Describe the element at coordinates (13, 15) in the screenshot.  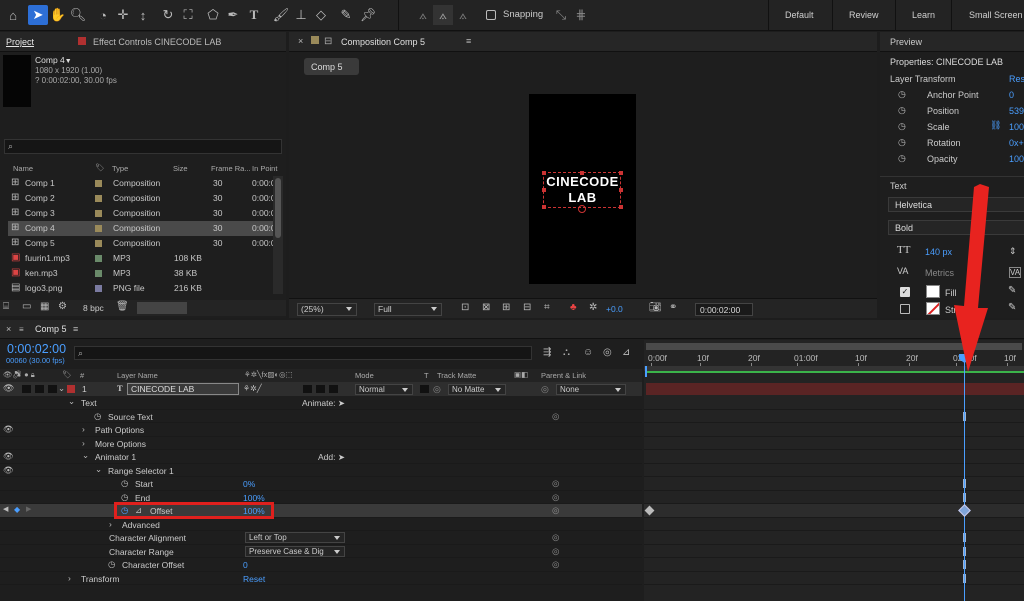
I see `home-icon: ⌂` at that location.